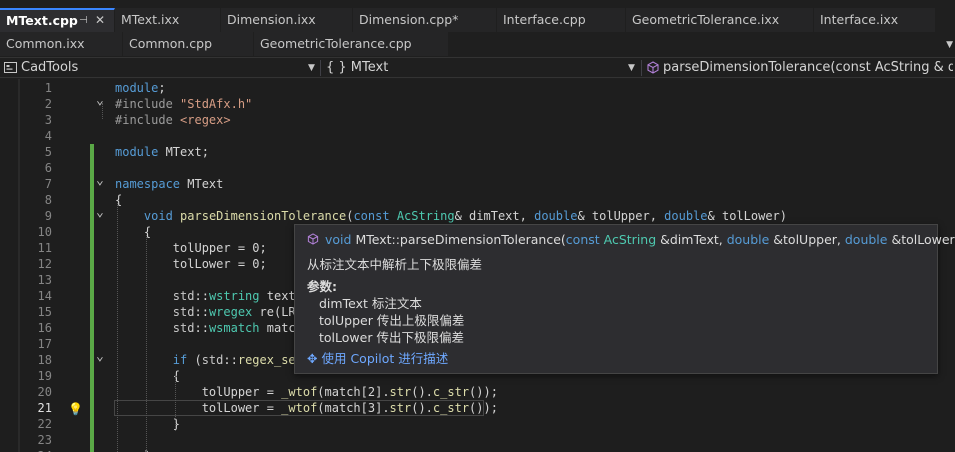 The height and width of the screenshot is (452, 955). I want to click on code-text: module;, so click(140, 88).